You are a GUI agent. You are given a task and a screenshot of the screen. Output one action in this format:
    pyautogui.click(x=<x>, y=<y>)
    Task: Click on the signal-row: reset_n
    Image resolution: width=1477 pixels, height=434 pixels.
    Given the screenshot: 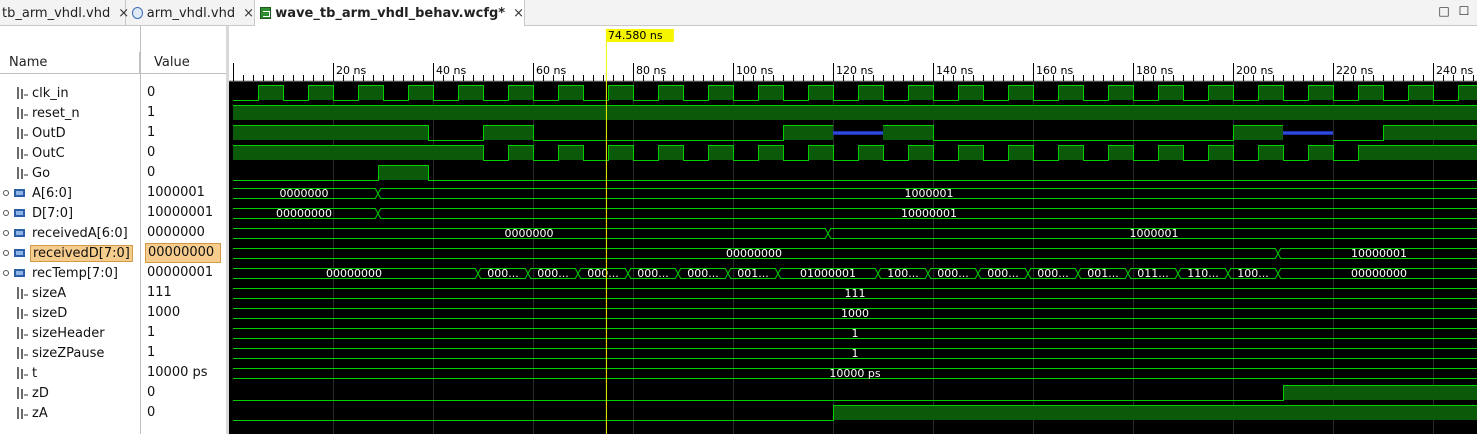 What is the action you would take?
    pyautogui.click(x=70, y=113)
    